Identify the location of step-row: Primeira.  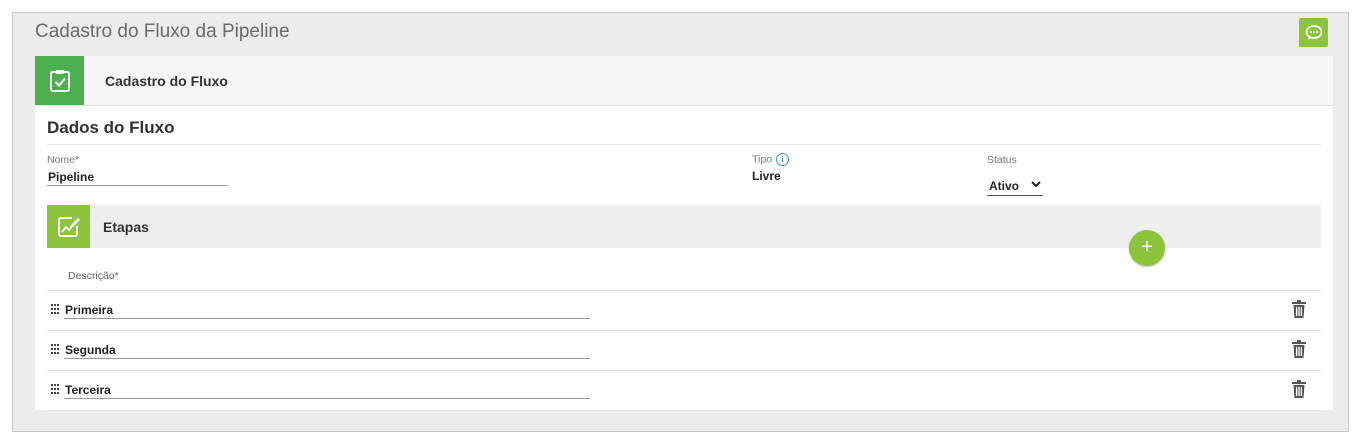
(684, 310).